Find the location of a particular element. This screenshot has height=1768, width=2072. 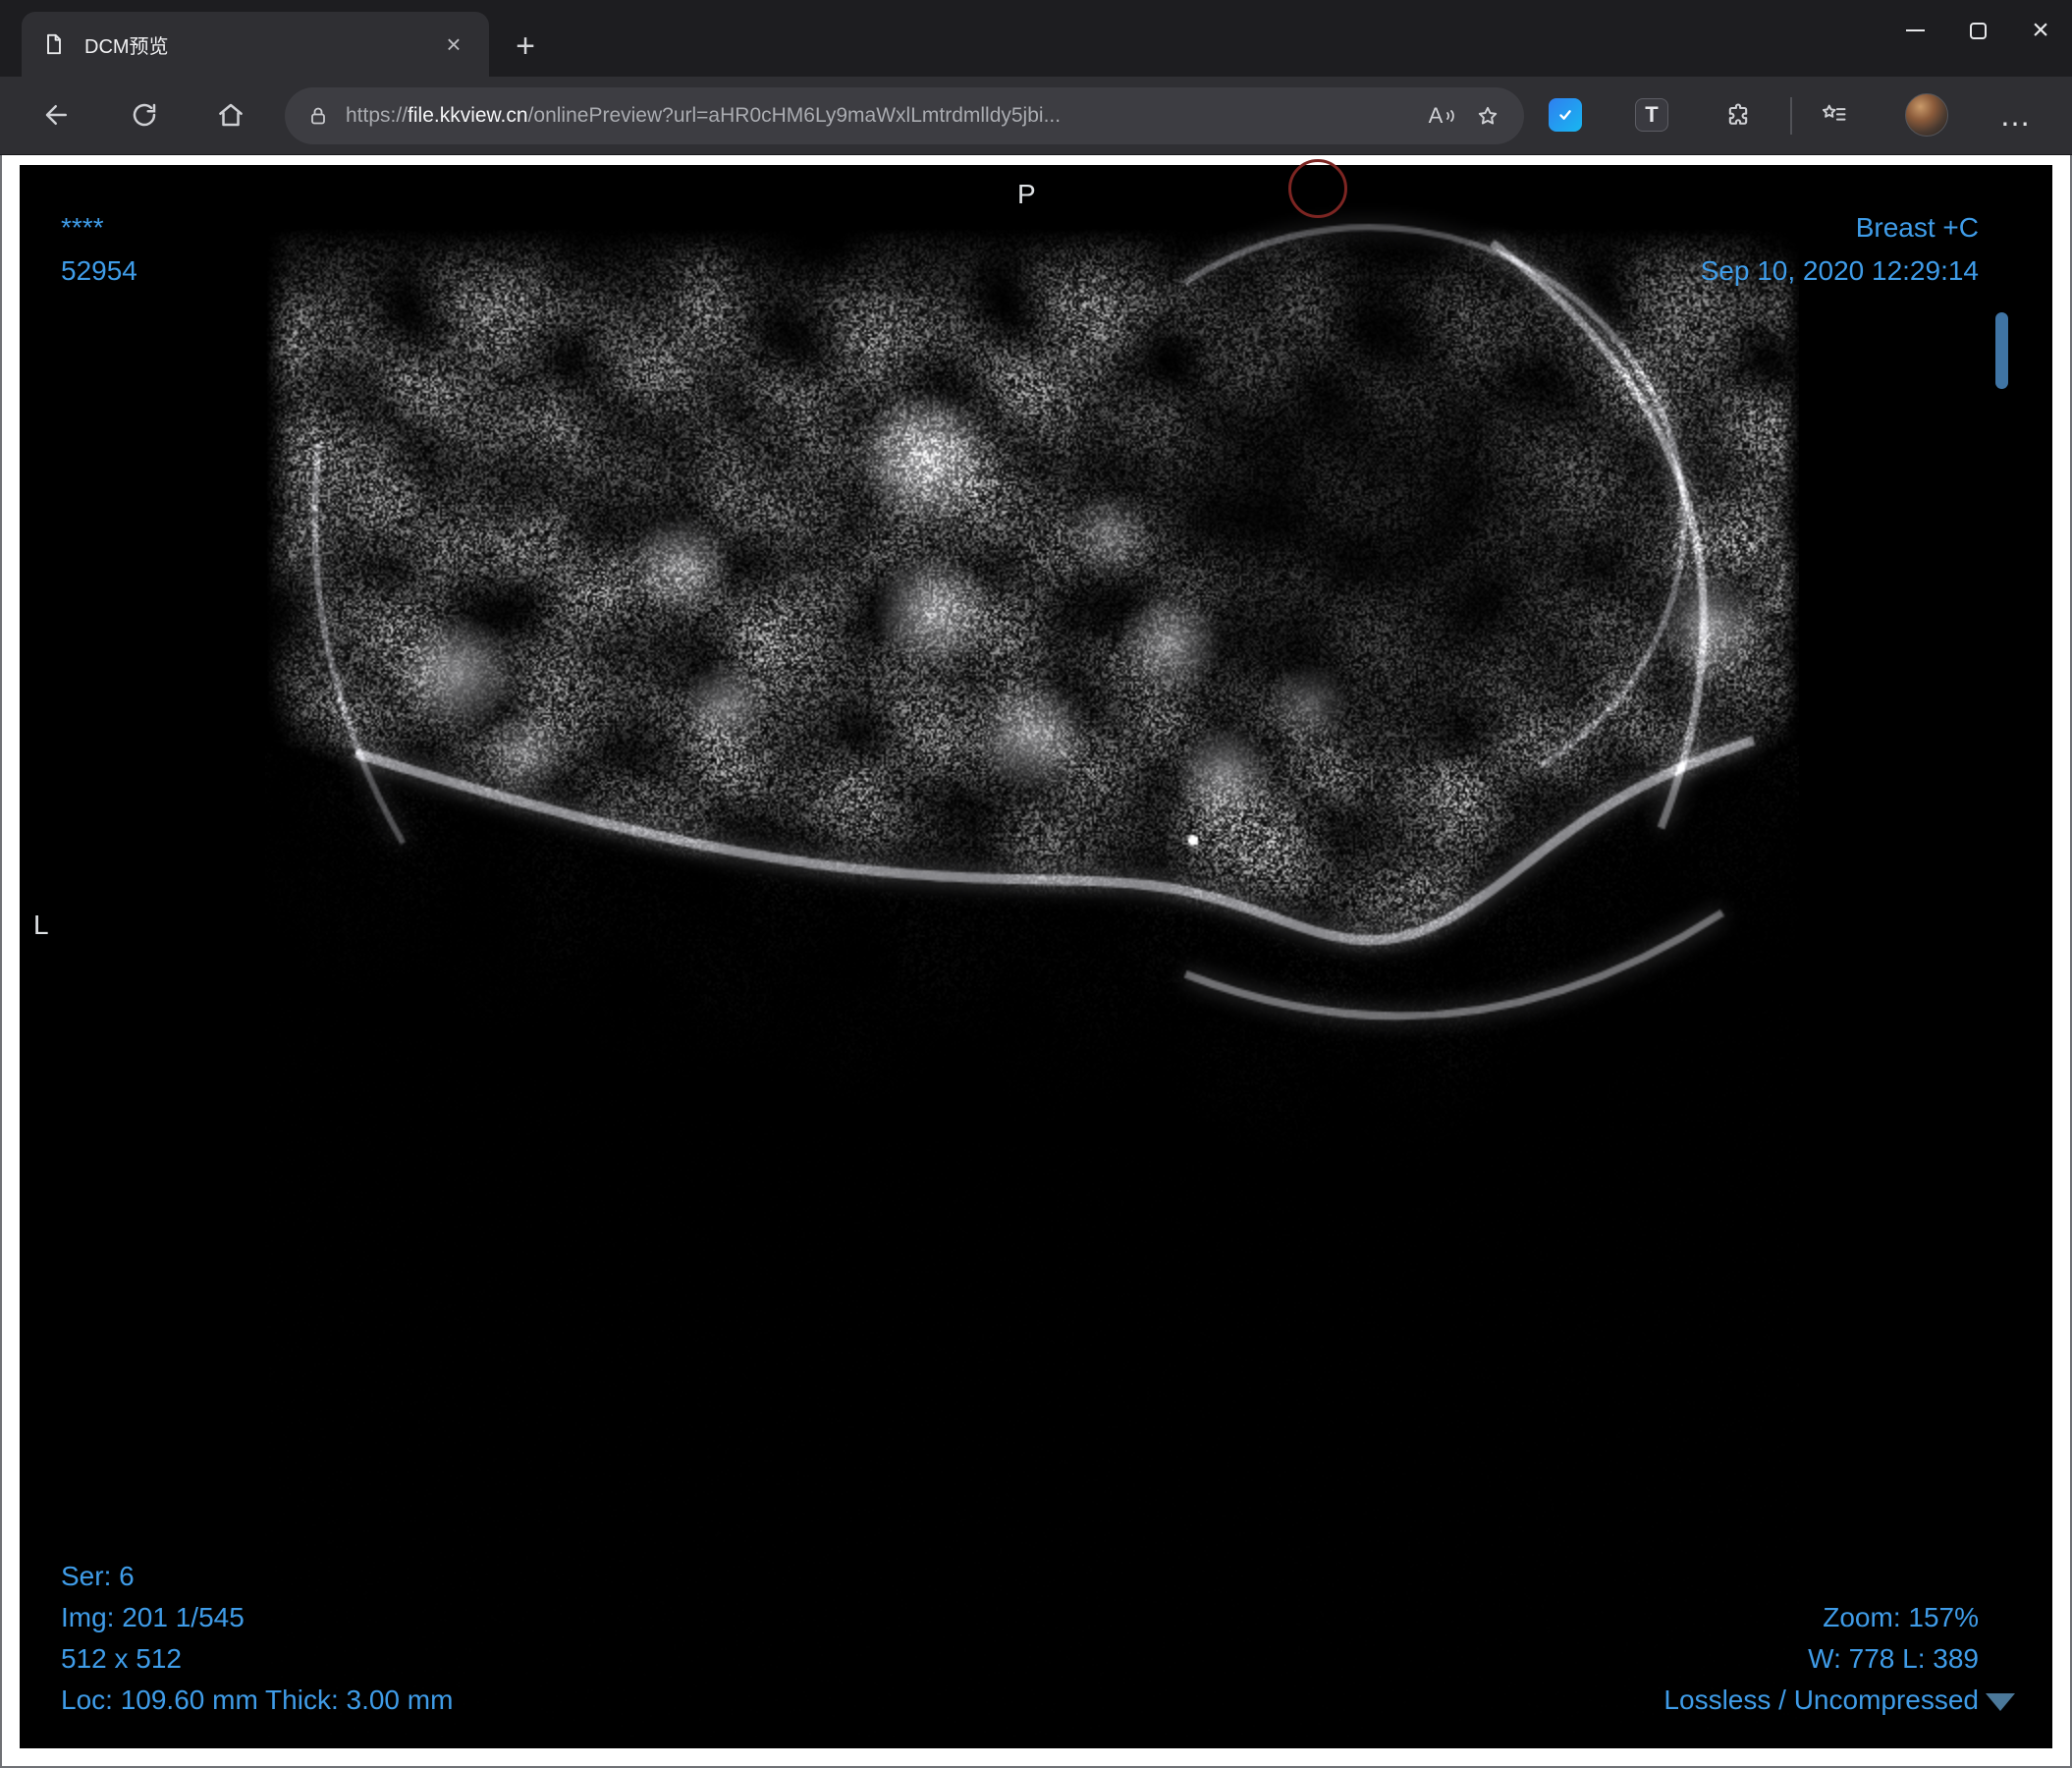

extension-t-badge: T is located at coordinates (1652, 115).